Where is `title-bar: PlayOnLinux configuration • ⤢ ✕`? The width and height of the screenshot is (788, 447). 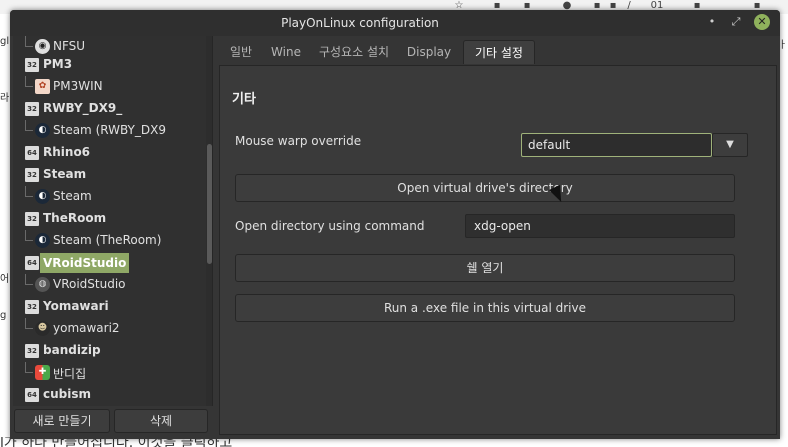 title-bar: PlayOnLinux configuration • ⤢ ✕ is located at coordinates (395, 23).